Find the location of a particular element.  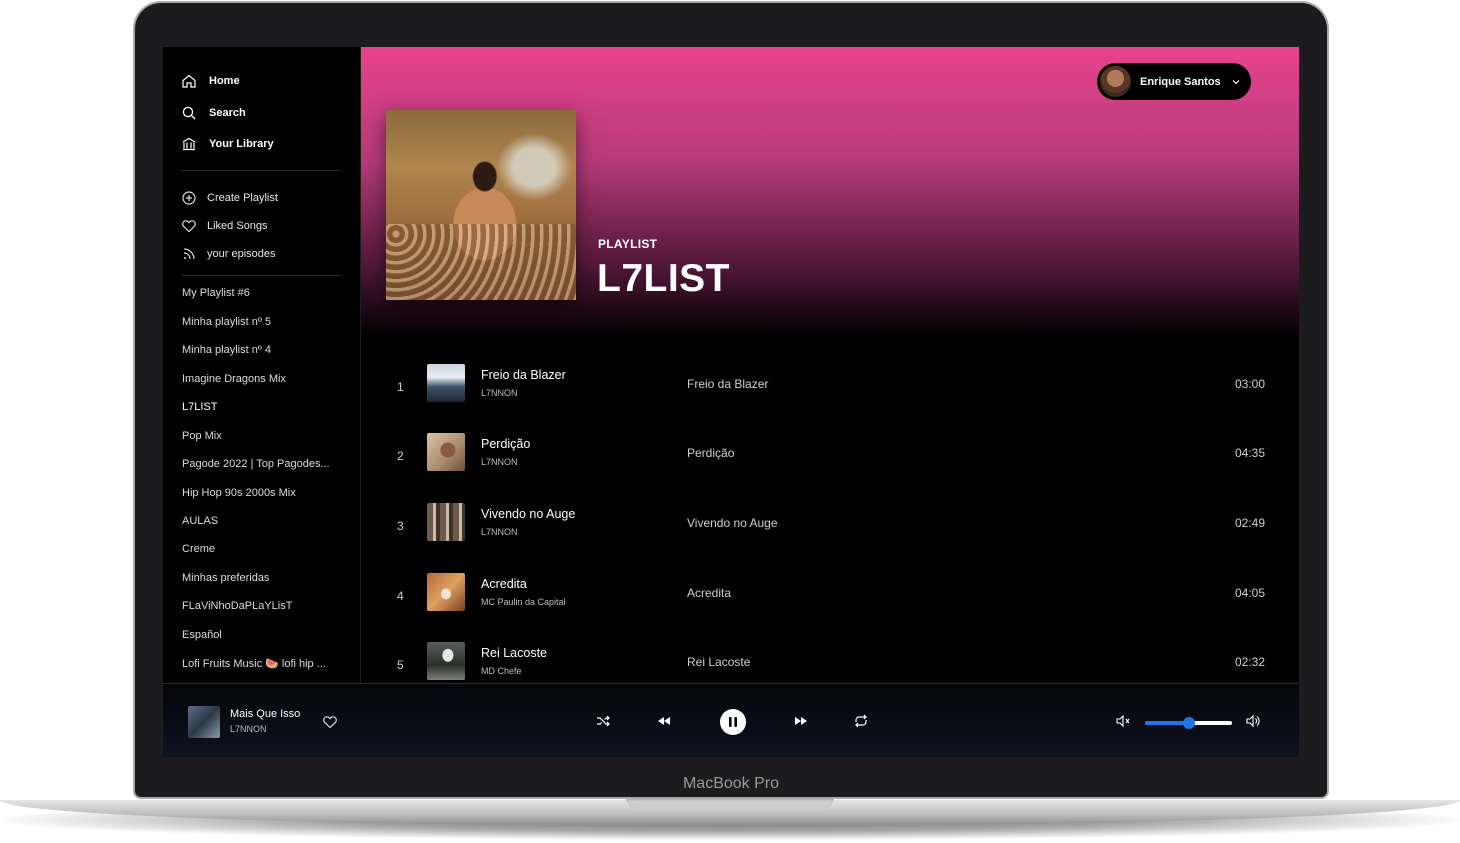

laptop-hinge-notch is located at coordinates (730, 803).